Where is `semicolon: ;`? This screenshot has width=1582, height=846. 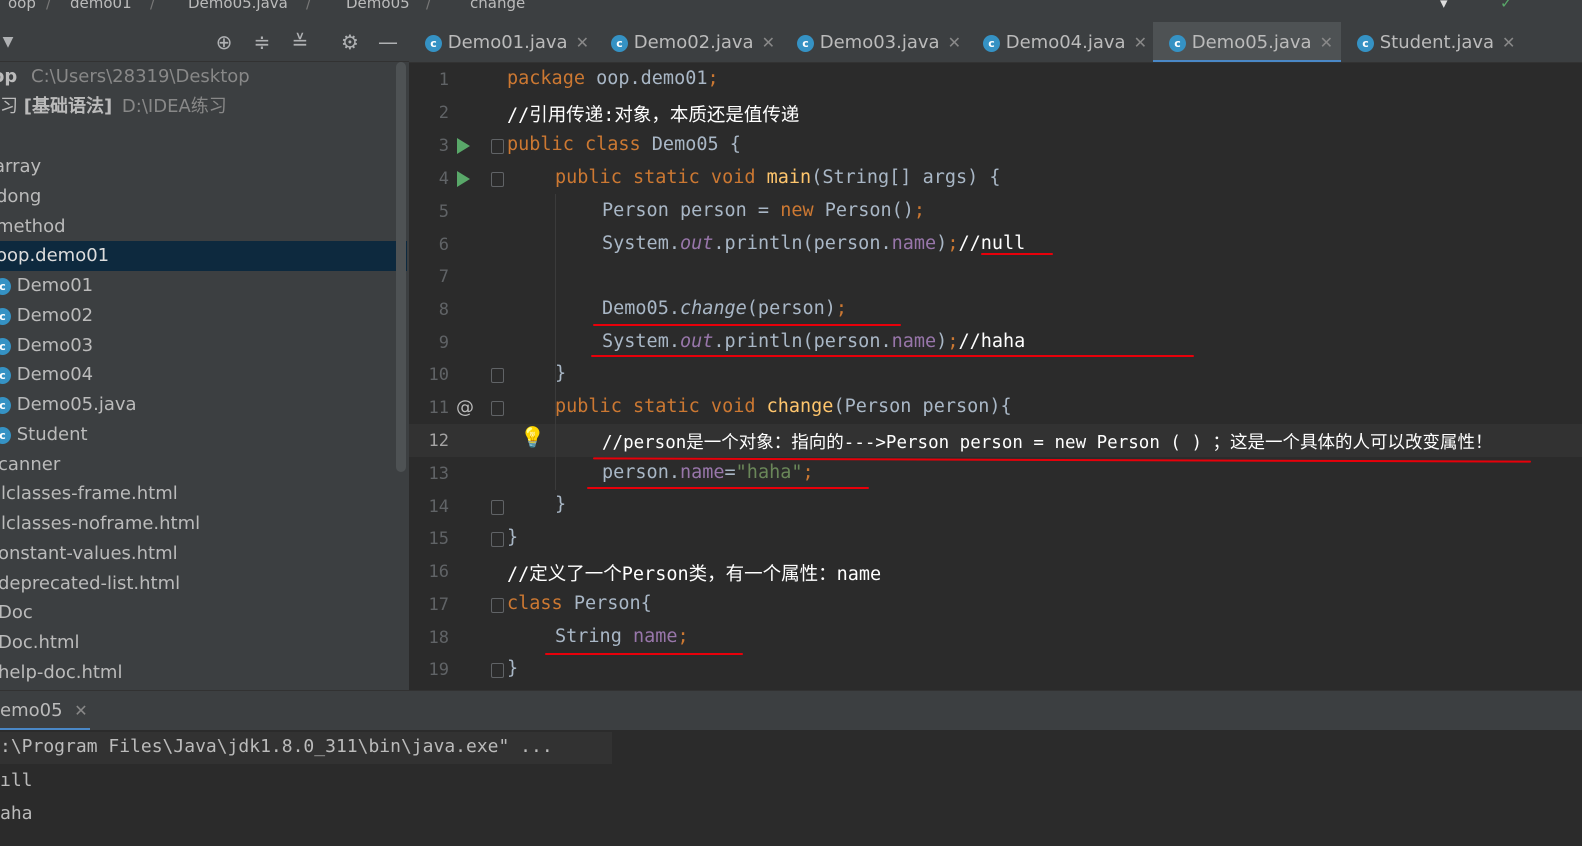 semicolon: ; is located at coordinates (713, 78).